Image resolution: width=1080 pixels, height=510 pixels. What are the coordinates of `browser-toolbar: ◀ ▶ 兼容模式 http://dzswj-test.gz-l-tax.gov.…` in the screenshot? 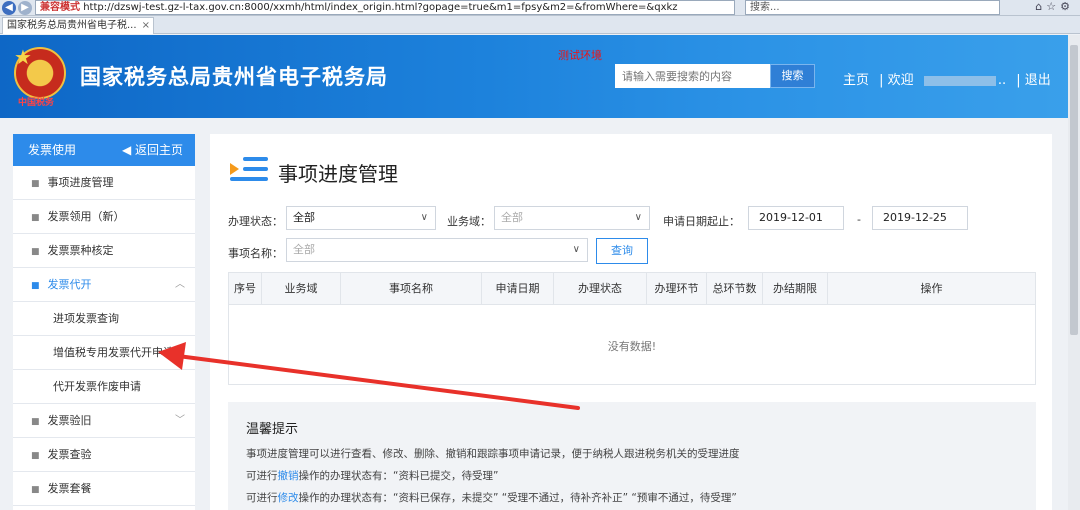 It's located at (540, 8).